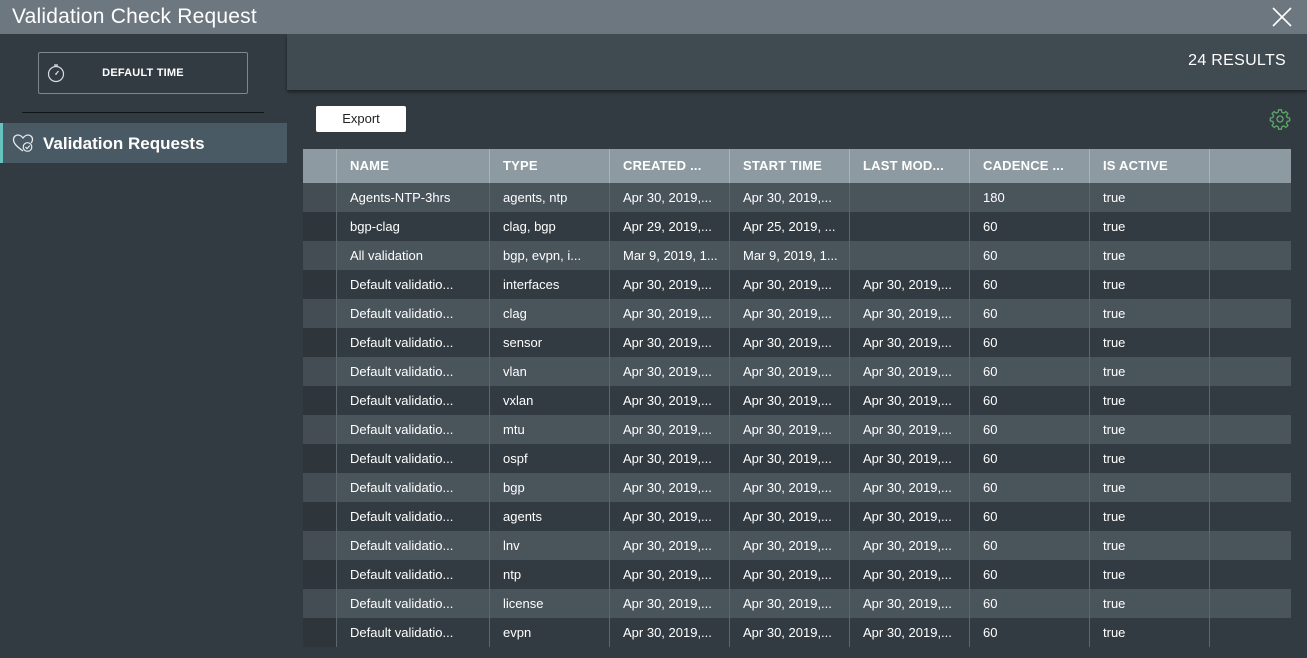 This screenshot has height=658, width=1307. Describe the element at coordinates (550, 429) in the screenshot. I see `cell-type: mtu` at that location.